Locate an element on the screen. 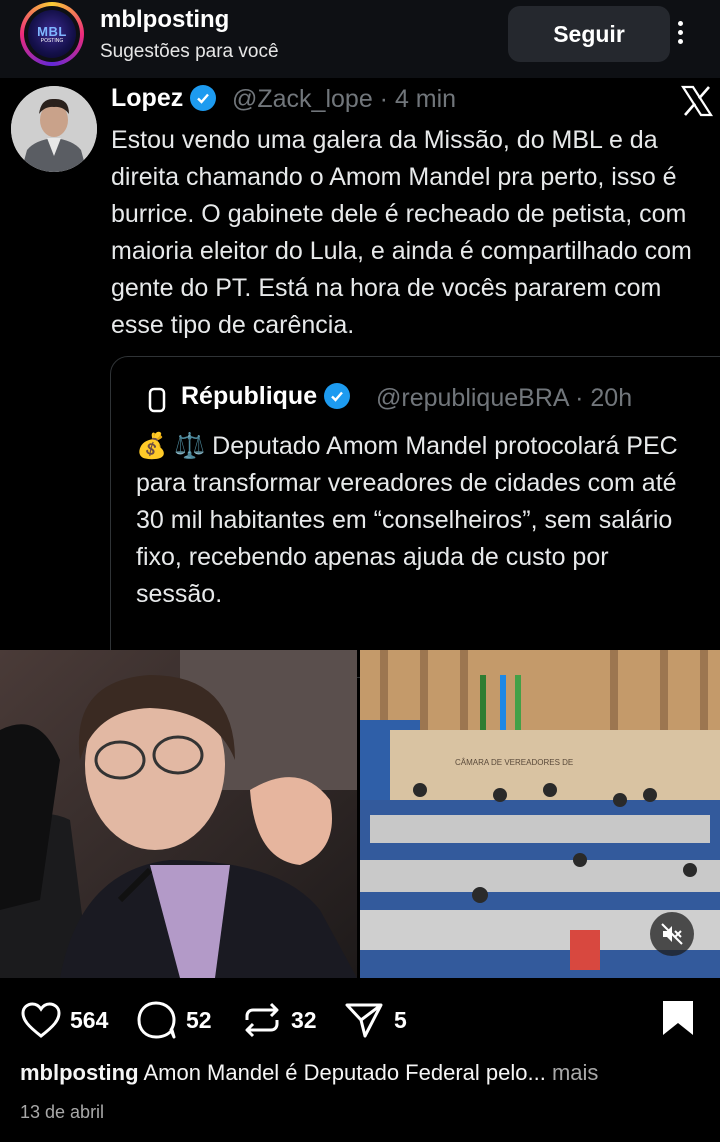 The image size is (720, 1142). more-vertical-icon is located at coordinates (680, 35).